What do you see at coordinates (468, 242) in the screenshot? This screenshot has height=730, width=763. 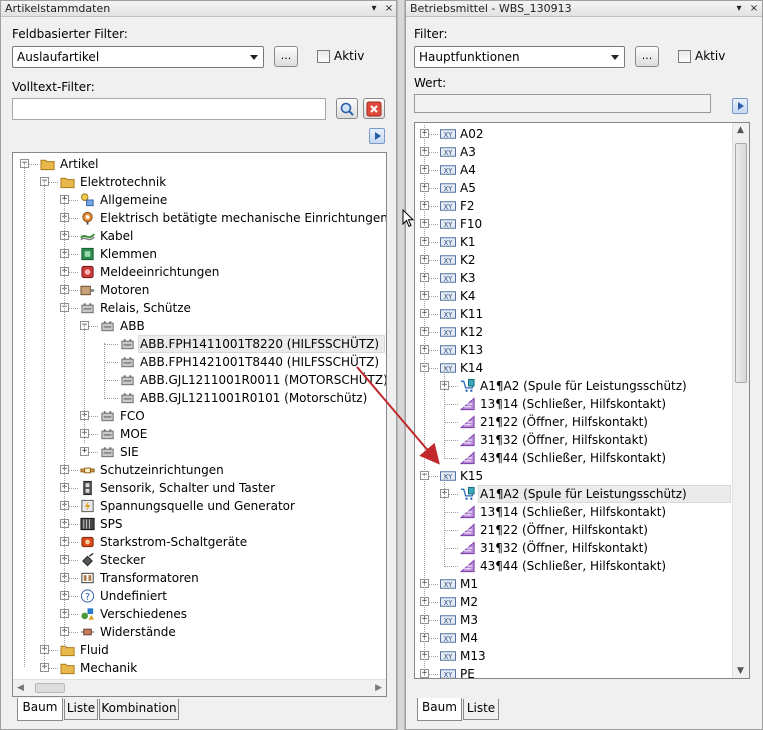 I see `tree-node-label: K1` at bounding box center [468, 242].